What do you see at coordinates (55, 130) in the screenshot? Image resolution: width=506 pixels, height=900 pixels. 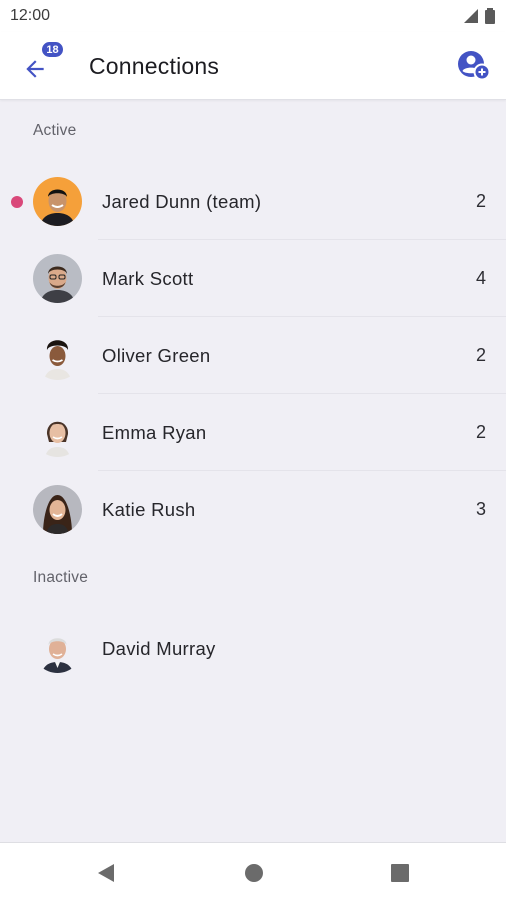 I see `section-header-active: Active` at bounding box center [55, 130].